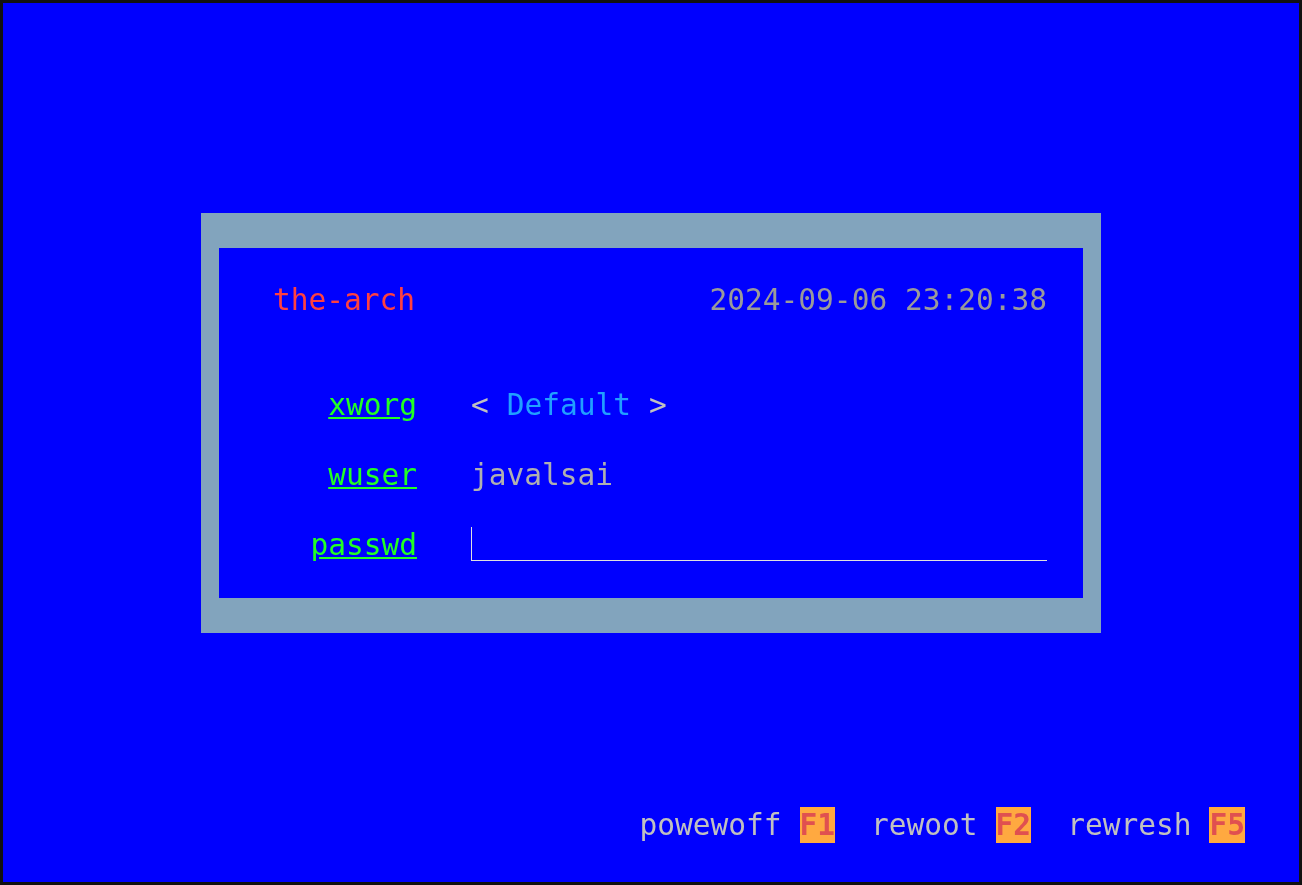  What do you see at coordinates (878, 300) in the screenshot?
I see `datetime: 2024-09-06 23:20:38` at bounding box center [878, 300].